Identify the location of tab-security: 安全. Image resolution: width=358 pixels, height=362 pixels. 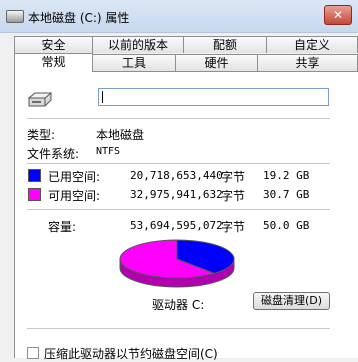
(53, 44).